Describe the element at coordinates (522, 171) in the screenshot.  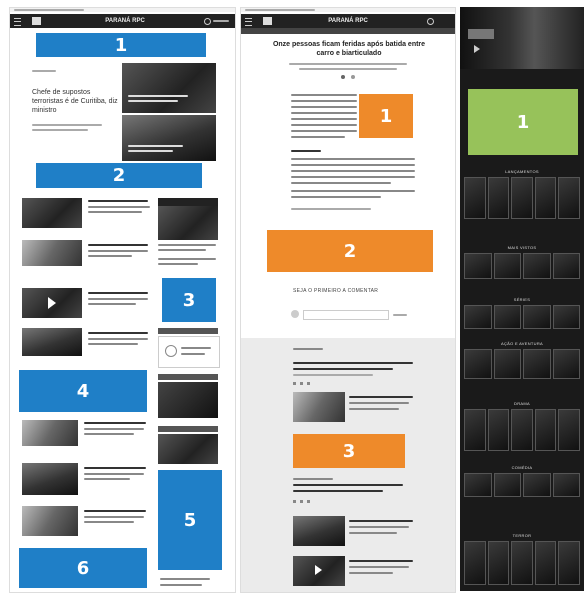
I see `section-title: LANÇAMENTOS` at that location.